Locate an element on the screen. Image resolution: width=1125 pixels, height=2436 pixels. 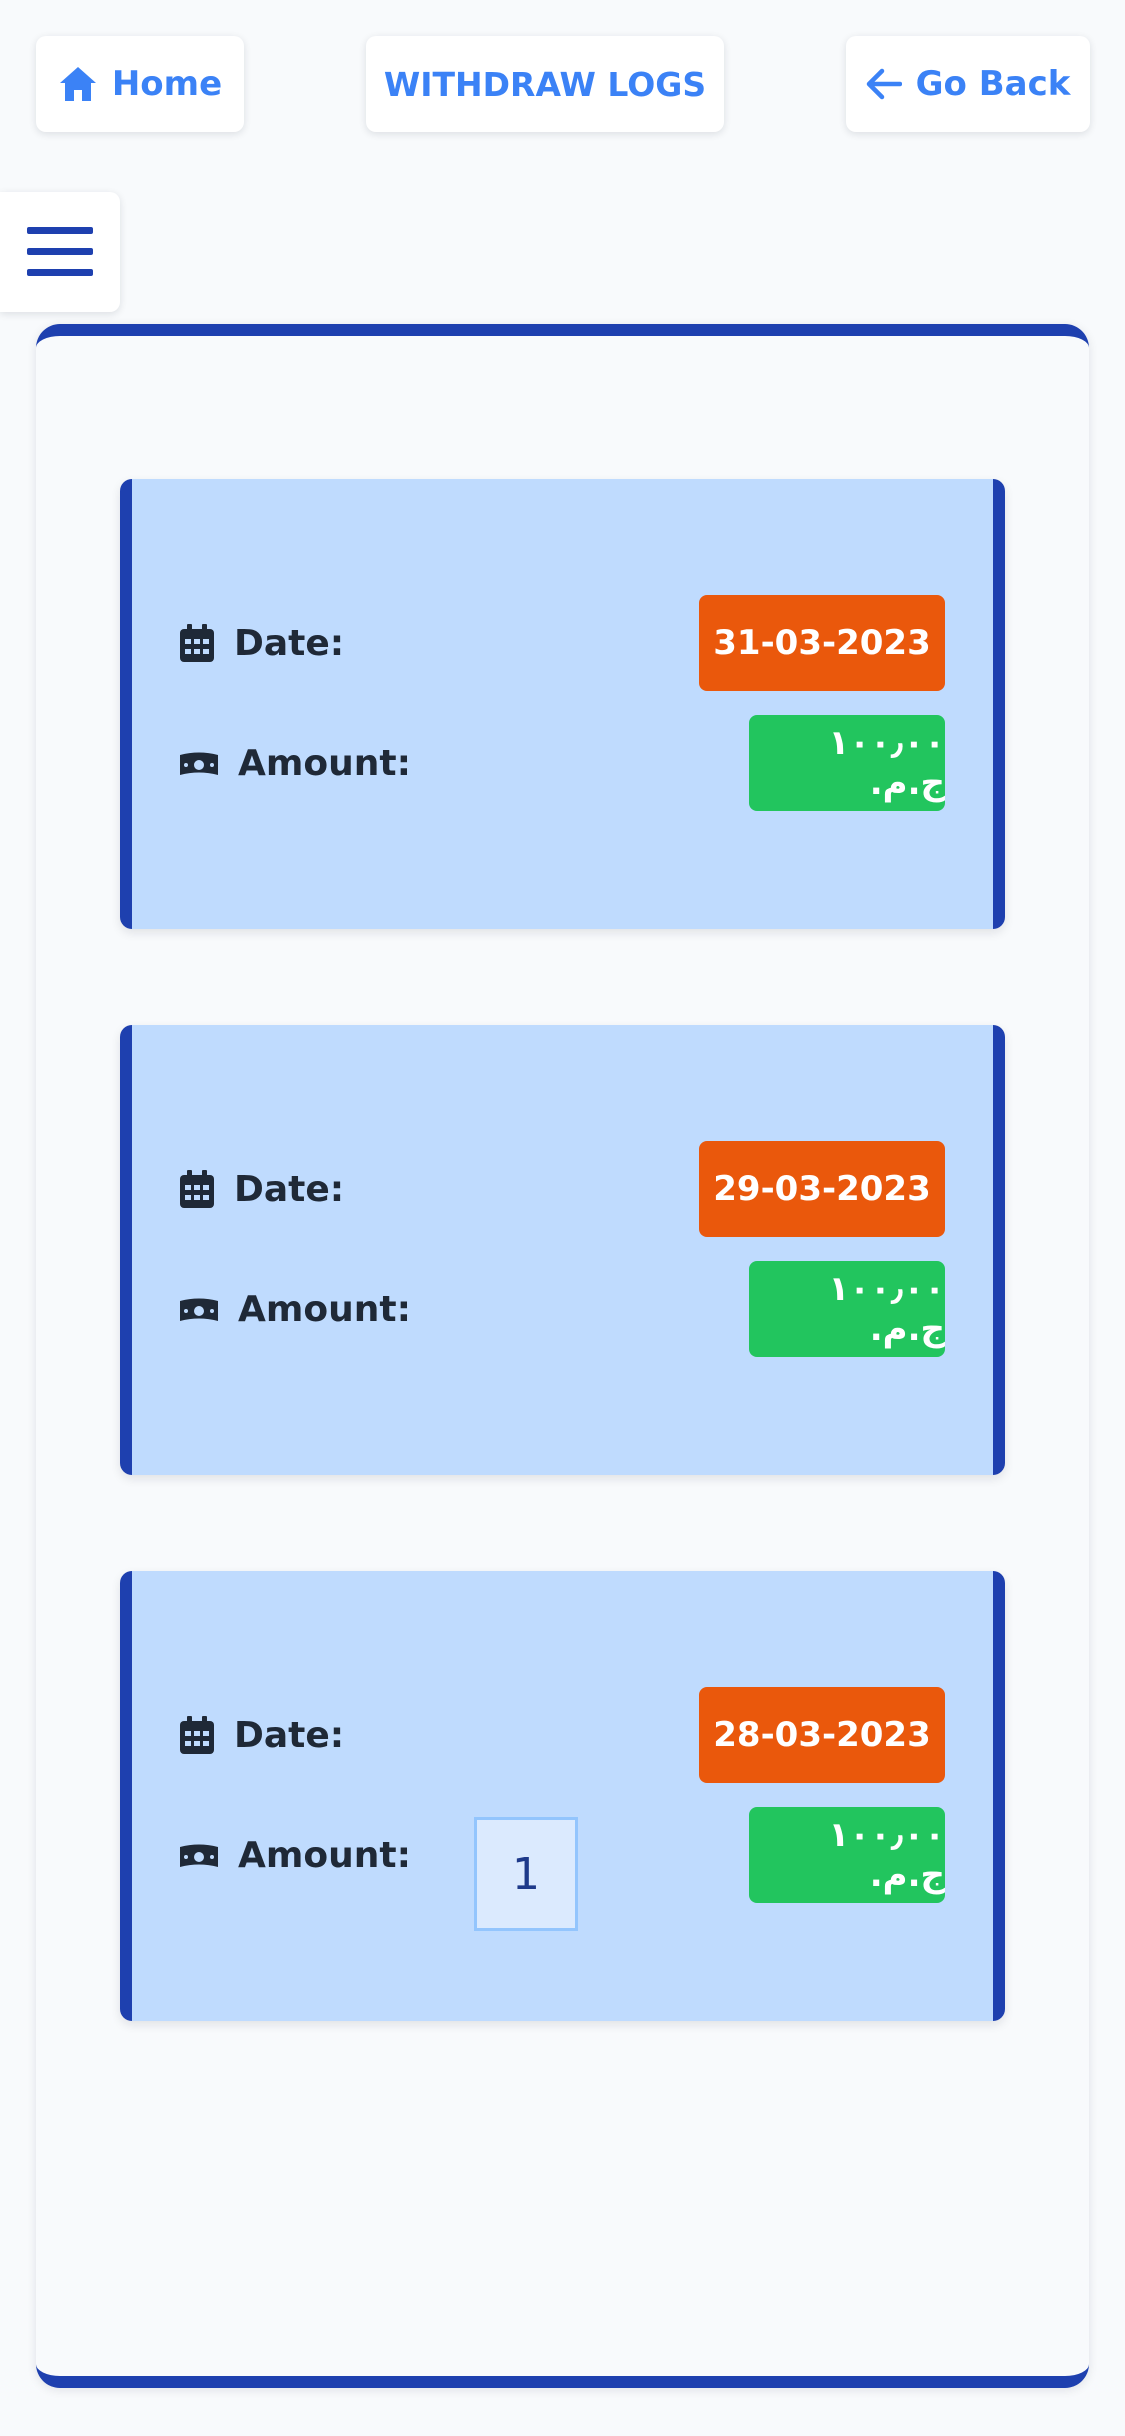
pagination-page-button: 1 is located at coordinates (526, 1874).